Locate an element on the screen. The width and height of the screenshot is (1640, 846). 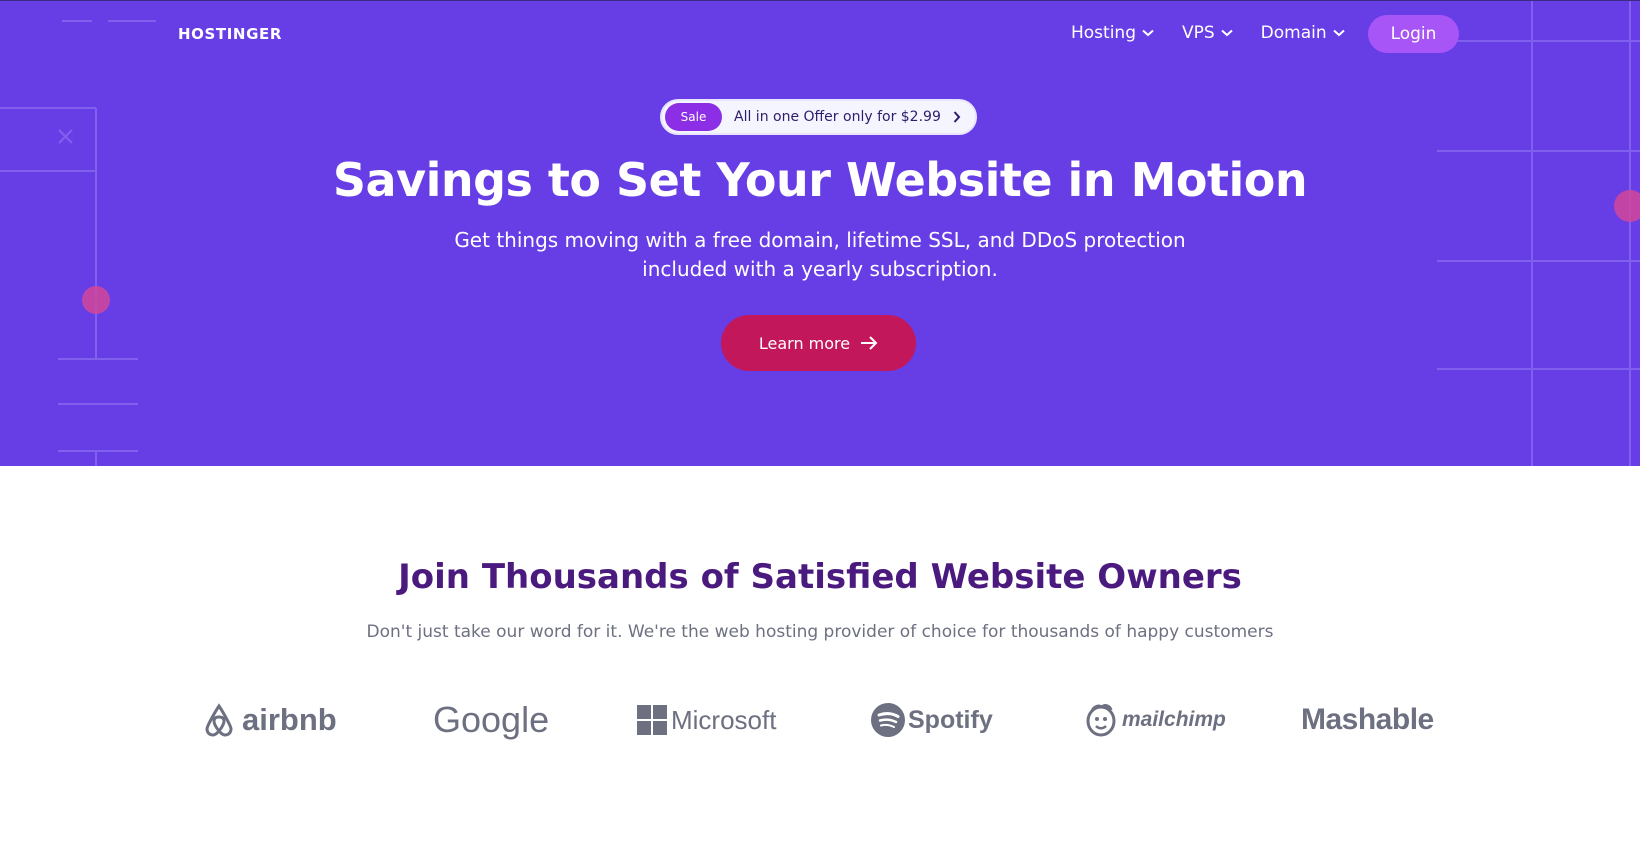
mailchimp-wordmark: mailchimp is located at coordinates (1174, 719).